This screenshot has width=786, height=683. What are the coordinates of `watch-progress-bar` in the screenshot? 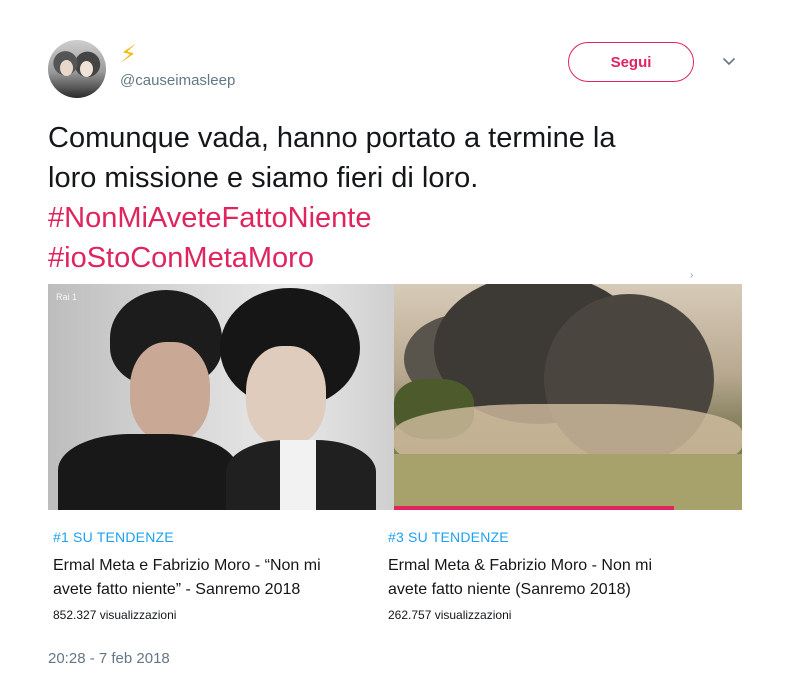 It's located at (534, 508).